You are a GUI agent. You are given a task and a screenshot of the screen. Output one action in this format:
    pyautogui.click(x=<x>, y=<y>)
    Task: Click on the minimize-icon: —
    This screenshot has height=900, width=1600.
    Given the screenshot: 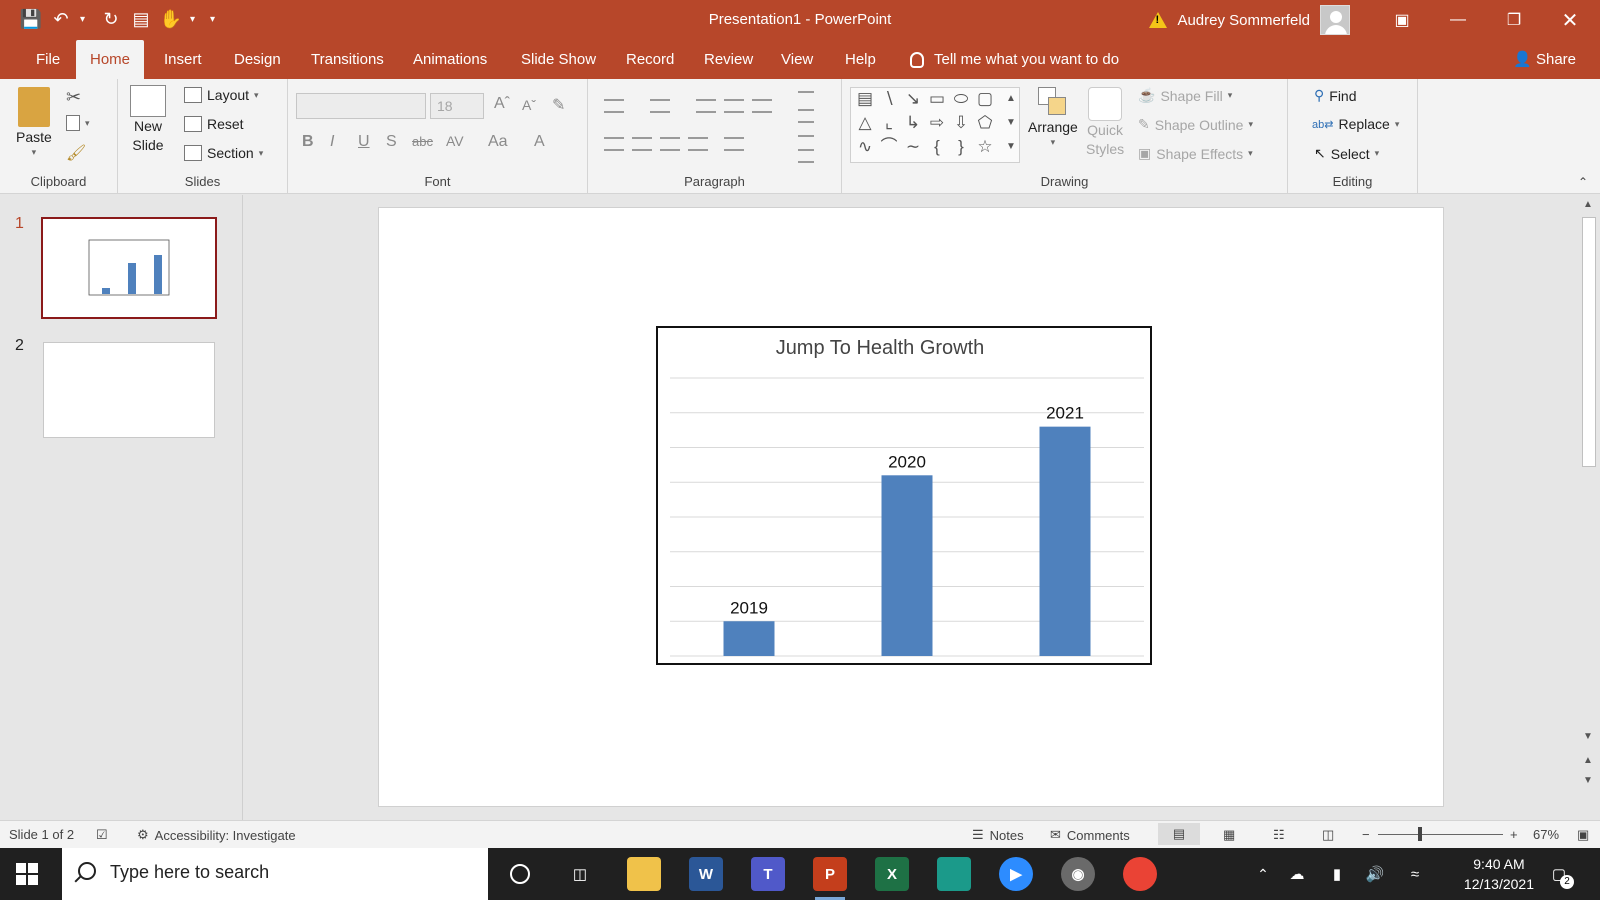 What is the action you would take?
    pyautogui.click(x=1458, y=20)
    